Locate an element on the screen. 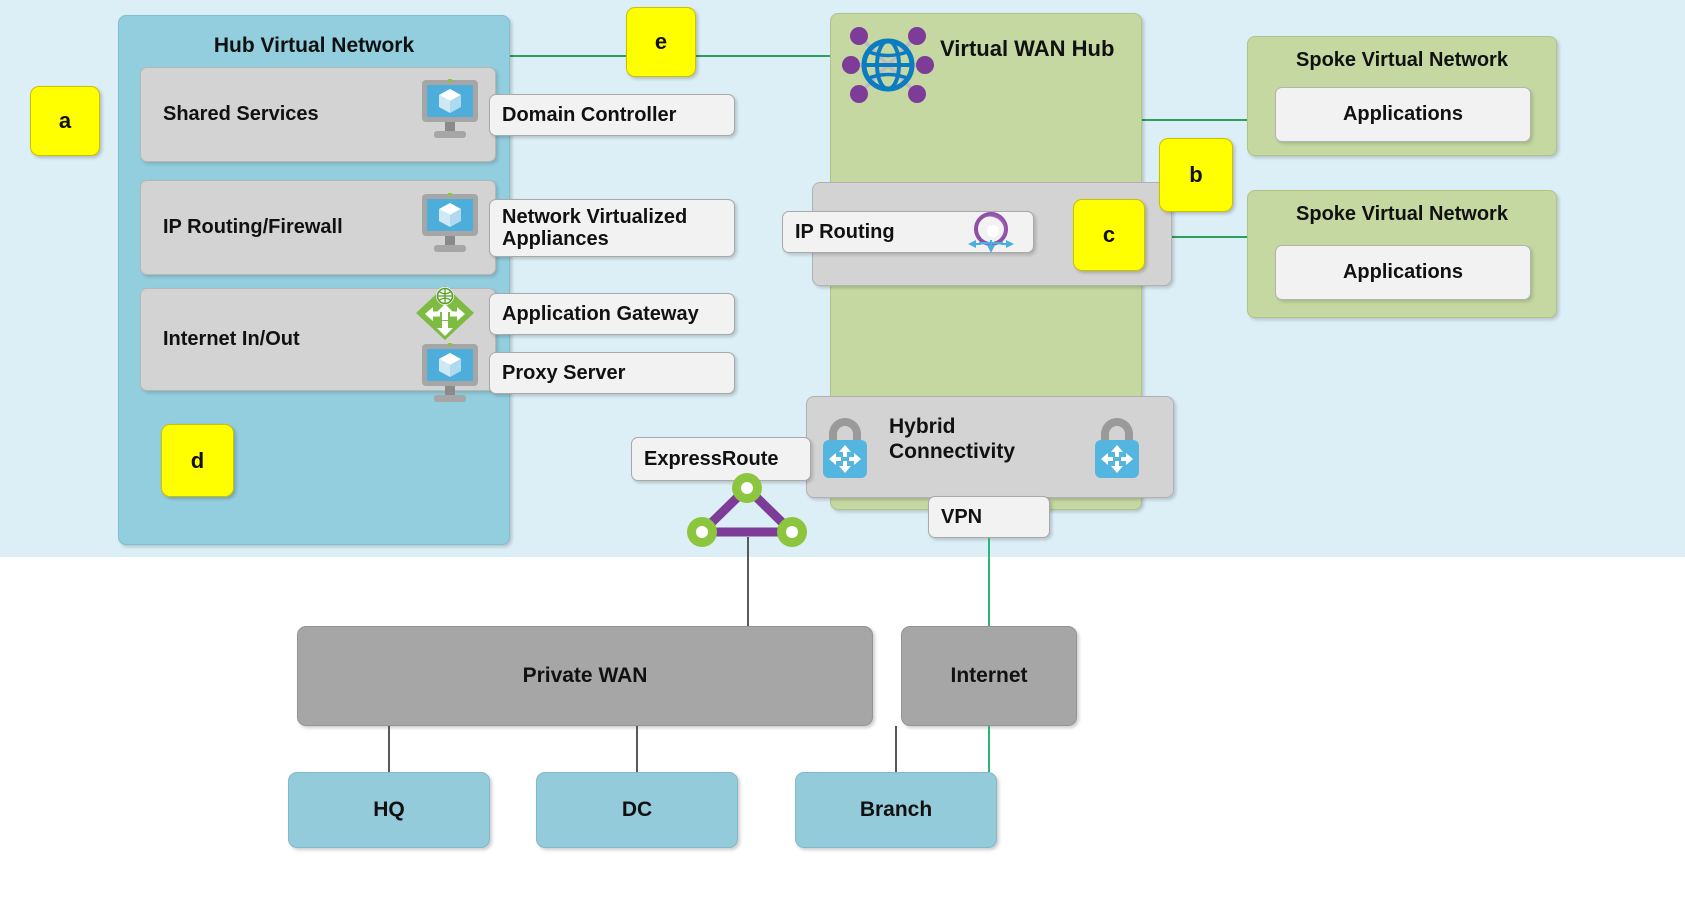 The height and width of the screenshot is (913, 1685). hub-virtual-network-title: Hub Virtual Network is located at coordinates (314, 45).